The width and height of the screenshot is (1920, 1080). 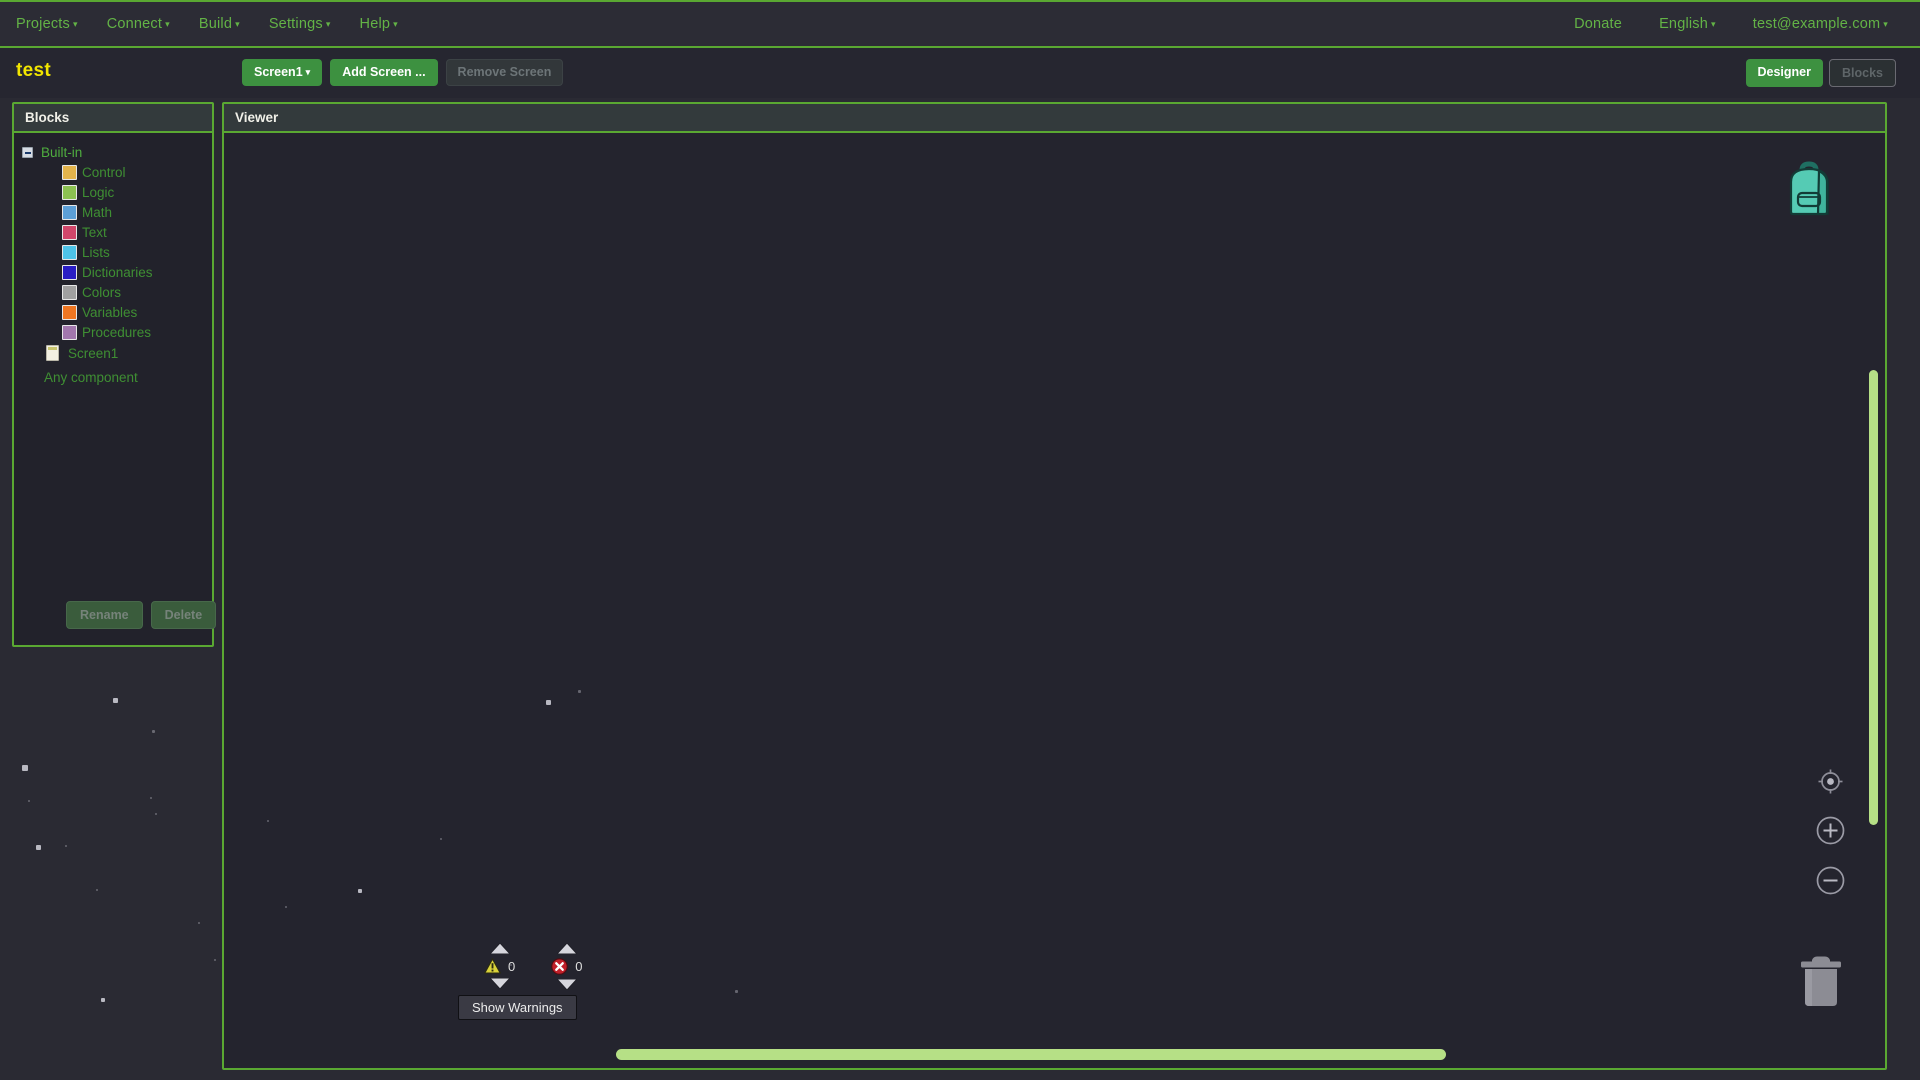 What do you see at coordinates (1684, 24) in the screenshot?
I see `language-label: English` at bounding box center [1684, 24].